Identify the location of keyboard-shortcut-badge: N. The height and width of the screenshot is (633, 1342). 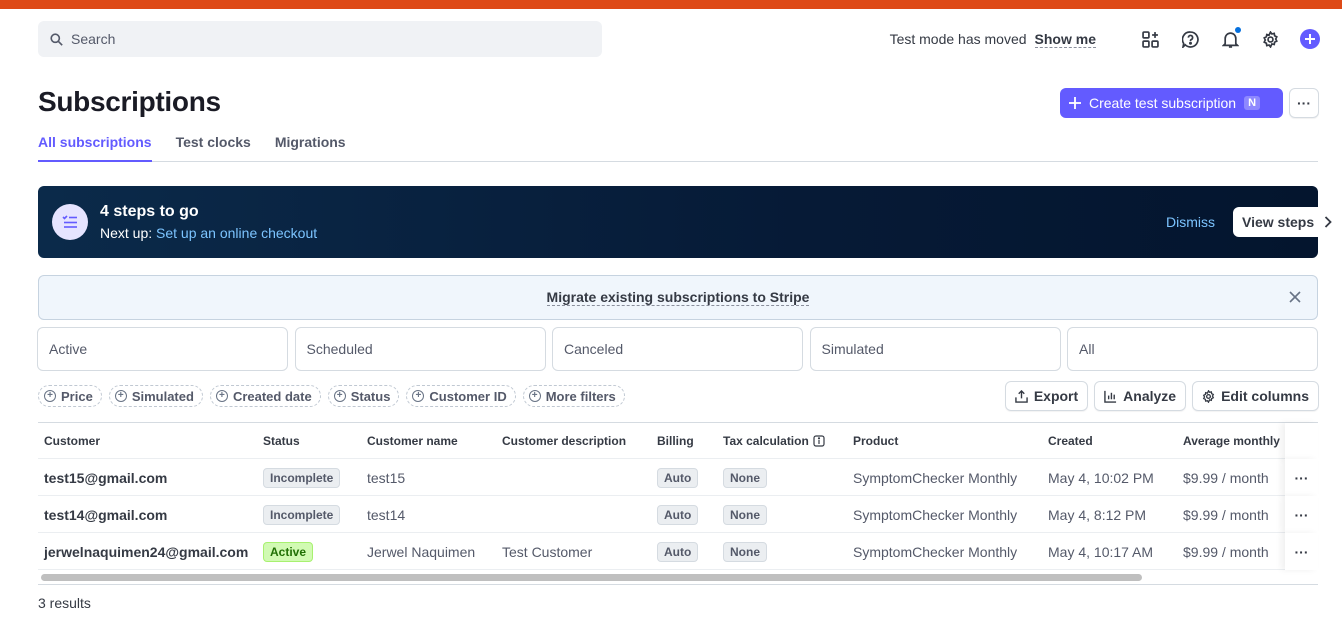
(1252, 103).